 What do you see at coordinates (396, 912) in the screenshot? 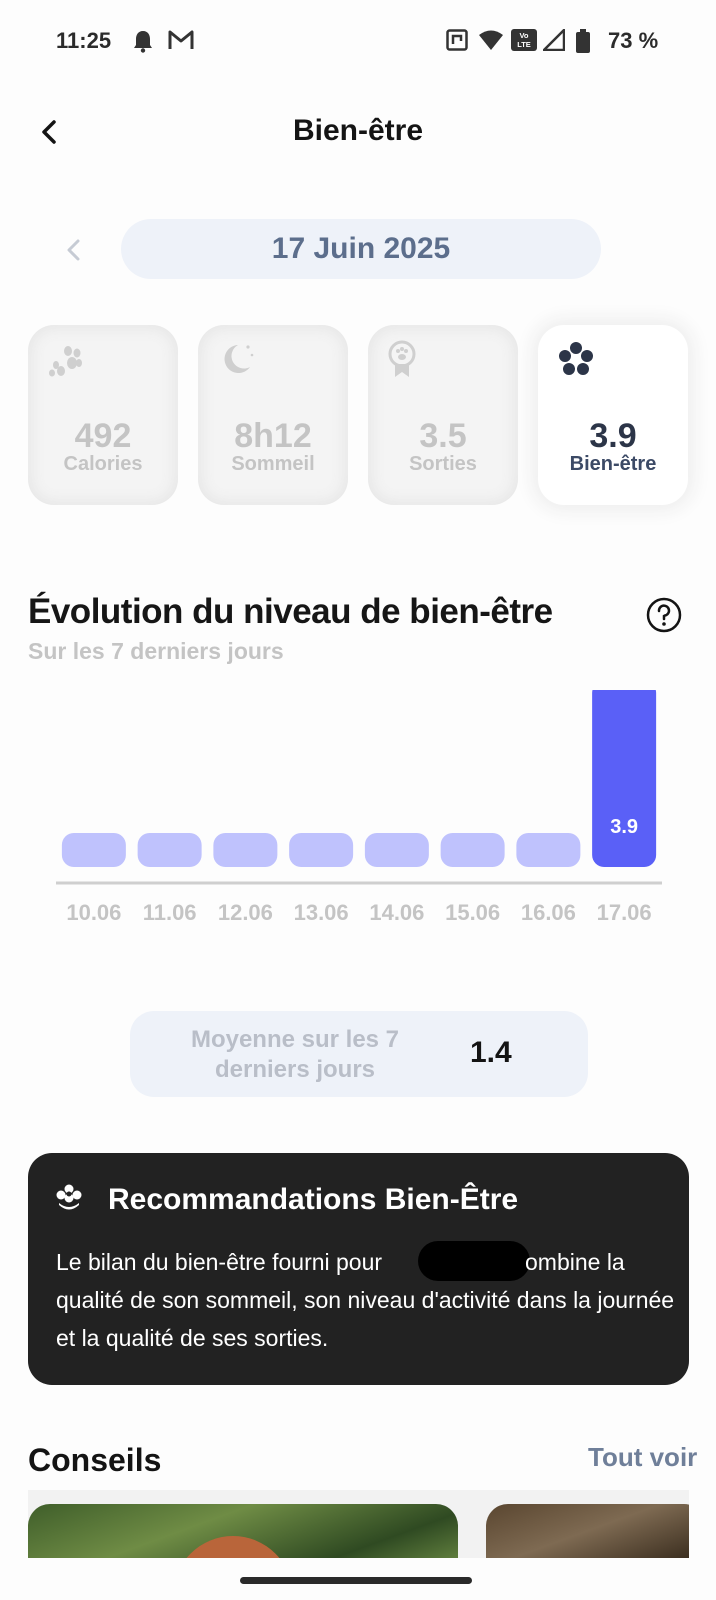
I see `chart-tick-label: 14.06` at bounding box center [396, 912].